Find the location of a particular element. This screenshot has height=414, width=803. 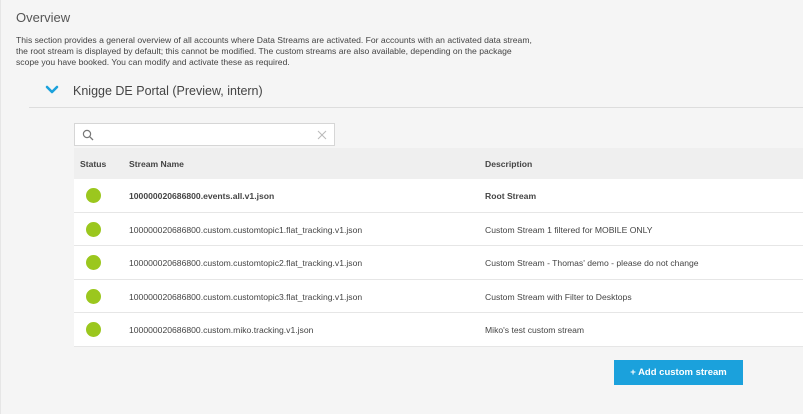

stream-description: Miko's test custom stream is located at coordinates (535, 330).